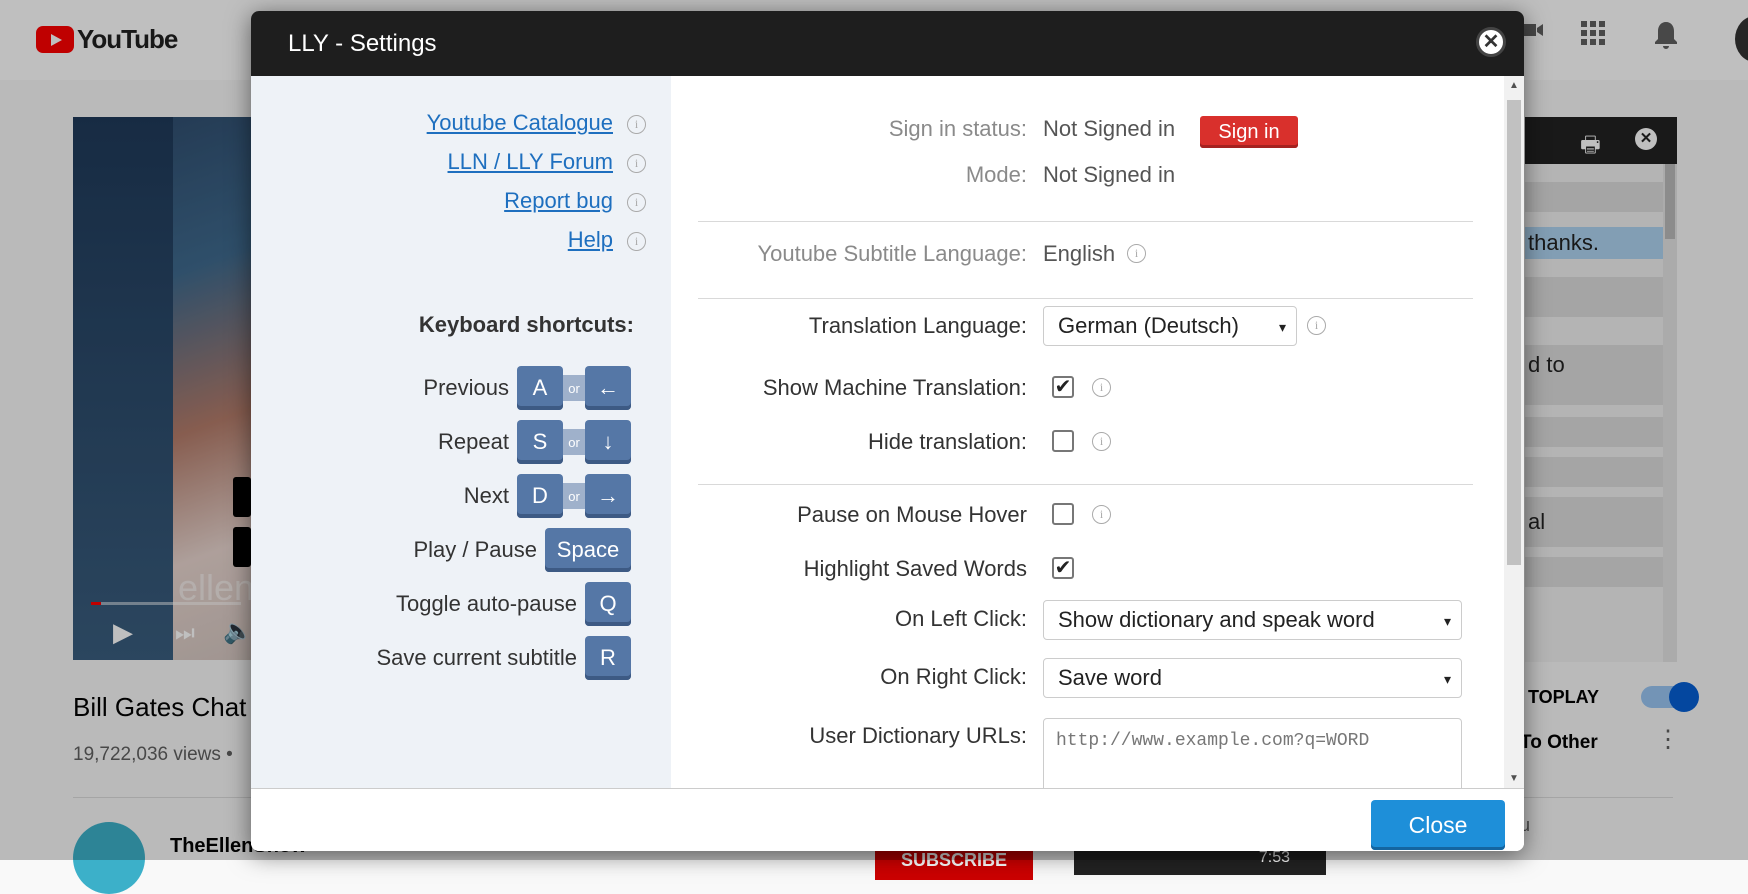 The height and width of the screenshot is (894, 1748). I want to click on shortcut-save-subtitle: Save current subtitle R, so click(503, 658).